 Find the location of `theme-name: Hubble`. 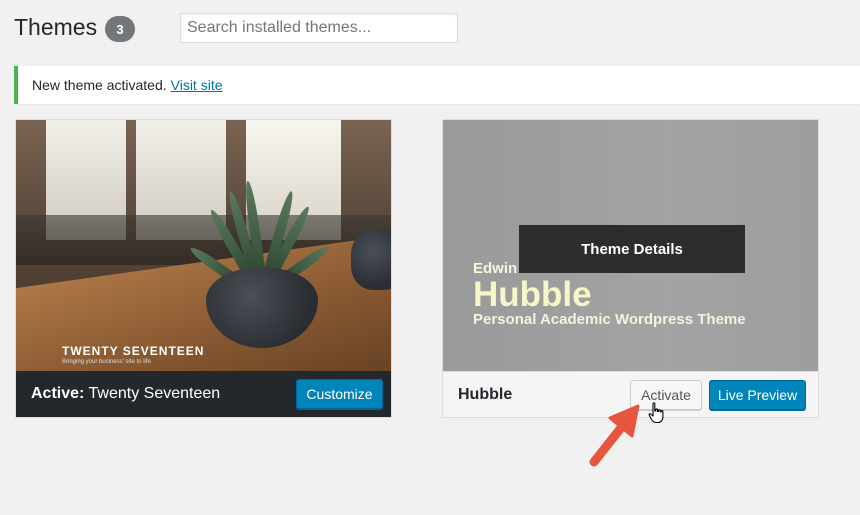

theme-name: Hubble is located at coordinates (485, 394).